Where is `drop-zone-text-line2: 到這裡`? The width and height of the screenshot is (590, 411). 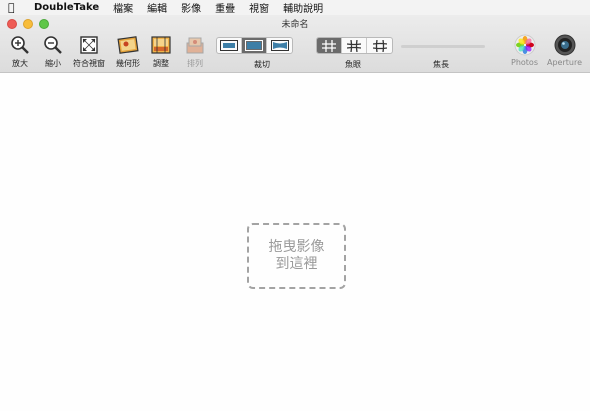
drop-zone-text-line2: 到這裡 is located at coordinates (296, 264).